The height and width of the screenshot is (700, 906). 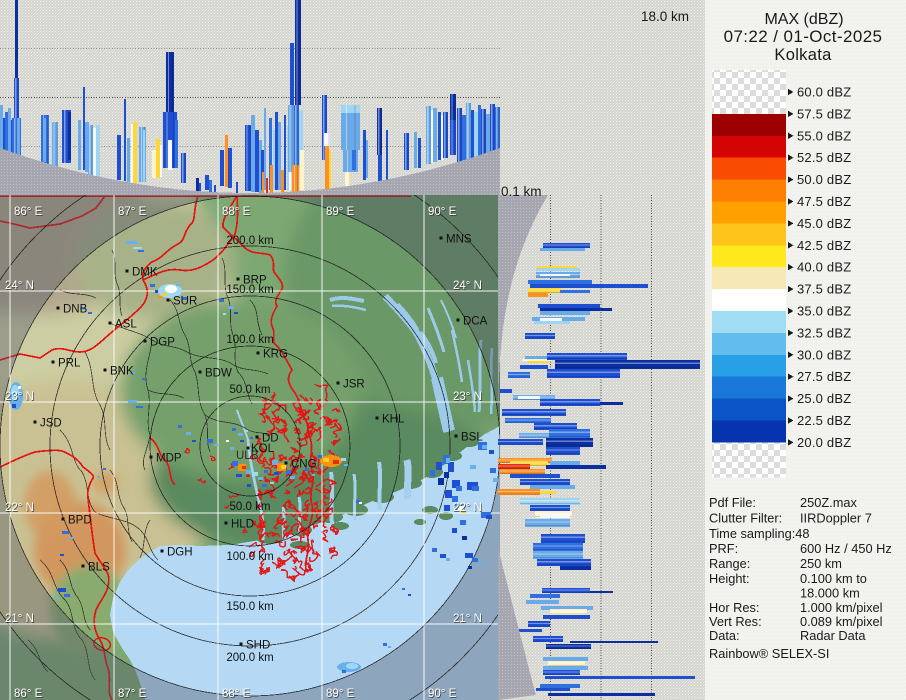 What do you see at coordinates (51, 424) in the screenshot?
I see `svg-text: JSD` at bounding box center [51, 424].